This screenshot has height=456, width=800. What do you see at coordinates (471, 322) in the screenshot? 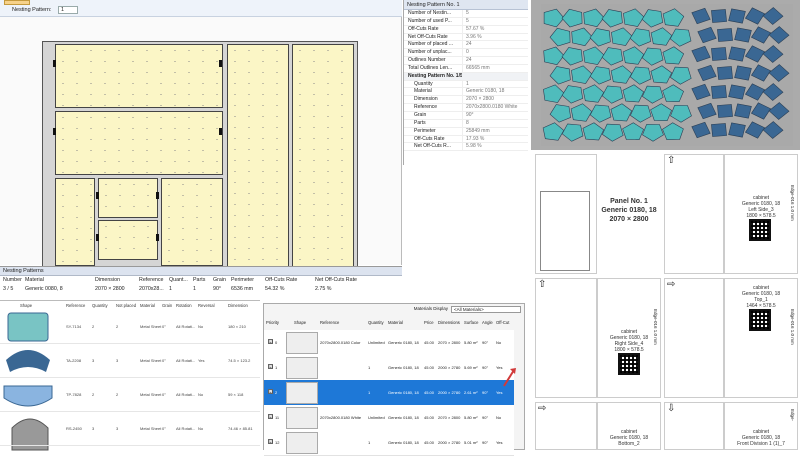
I see `column-header: Surface` at bounding box center [471, 322].